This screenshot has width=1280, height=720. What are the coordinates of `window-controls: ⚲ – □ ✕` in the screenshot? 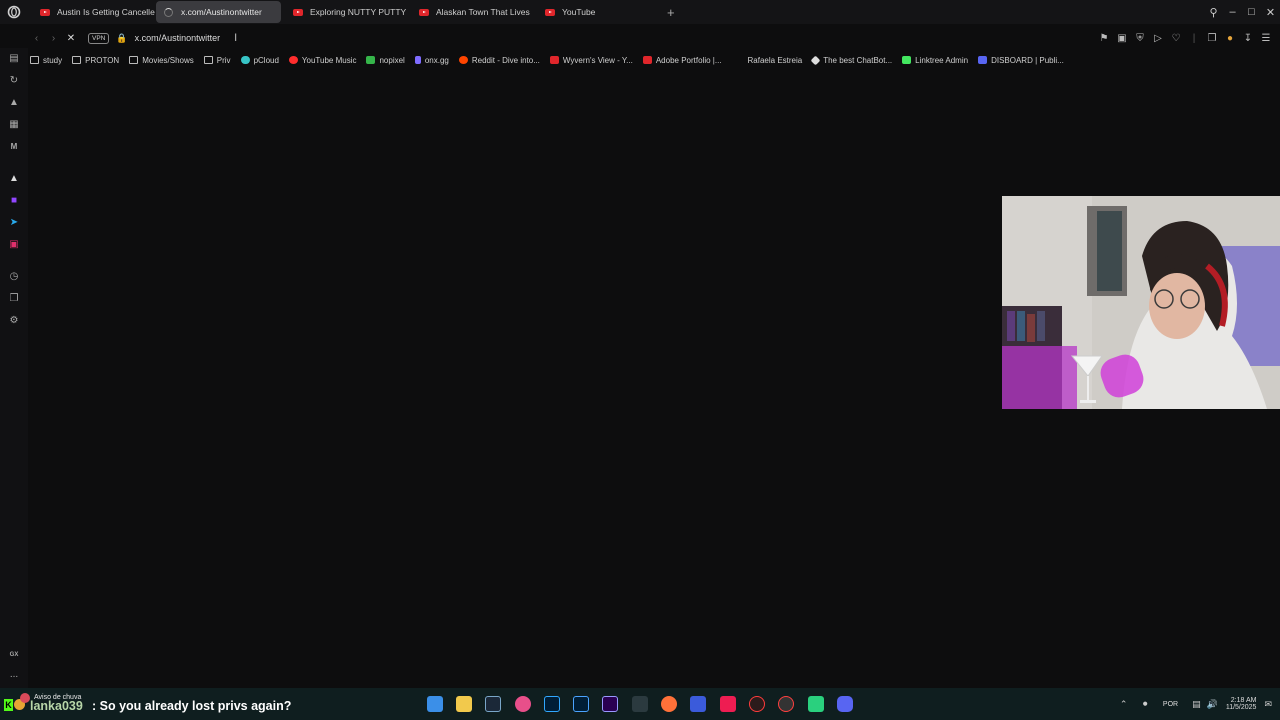 It's located at (1242, 12).